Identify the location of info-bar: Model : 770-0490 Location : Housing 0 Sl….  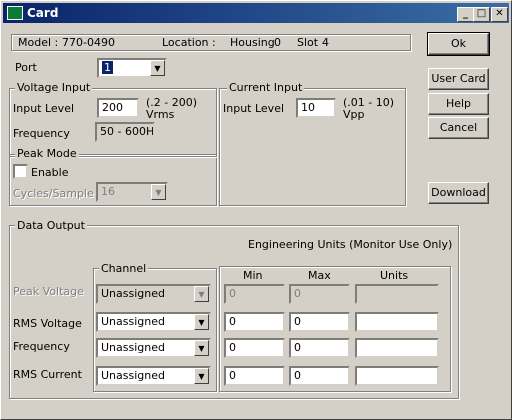
(211, 42).